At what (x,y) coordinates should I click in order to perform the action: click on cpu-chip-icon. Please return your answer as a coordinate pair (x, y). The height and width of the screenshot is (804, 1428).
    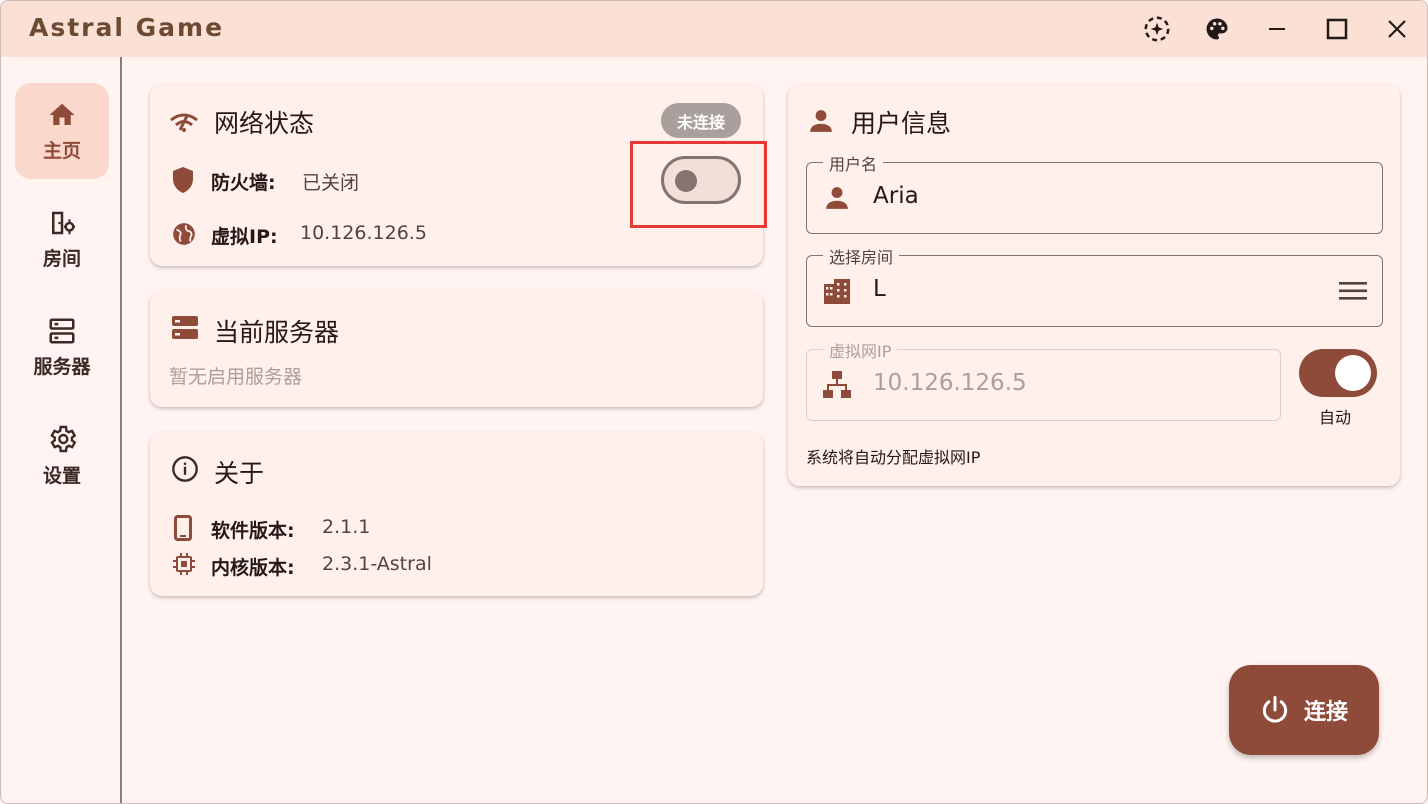
    Looking at the image, I should click on (184, 564).